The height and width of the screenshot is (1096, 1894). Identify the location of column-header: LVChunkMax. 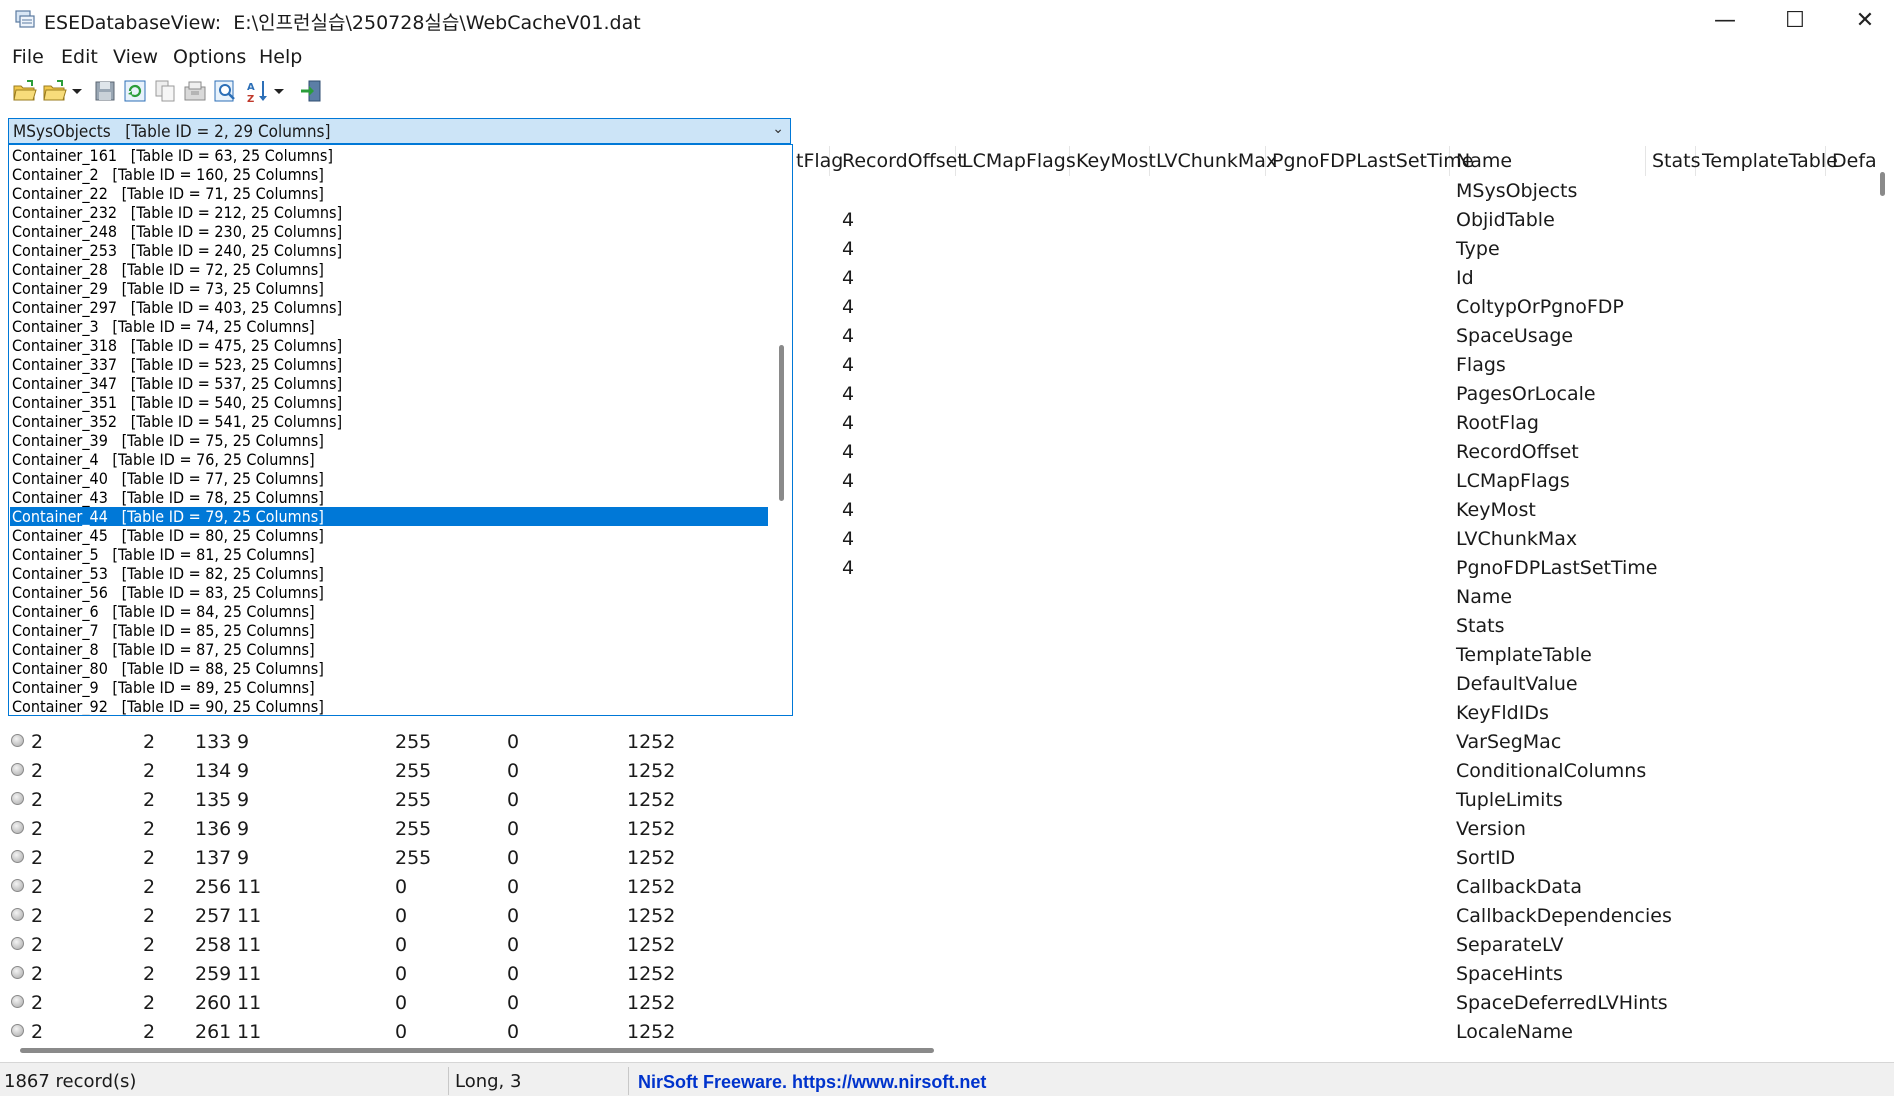
(1213, 161).